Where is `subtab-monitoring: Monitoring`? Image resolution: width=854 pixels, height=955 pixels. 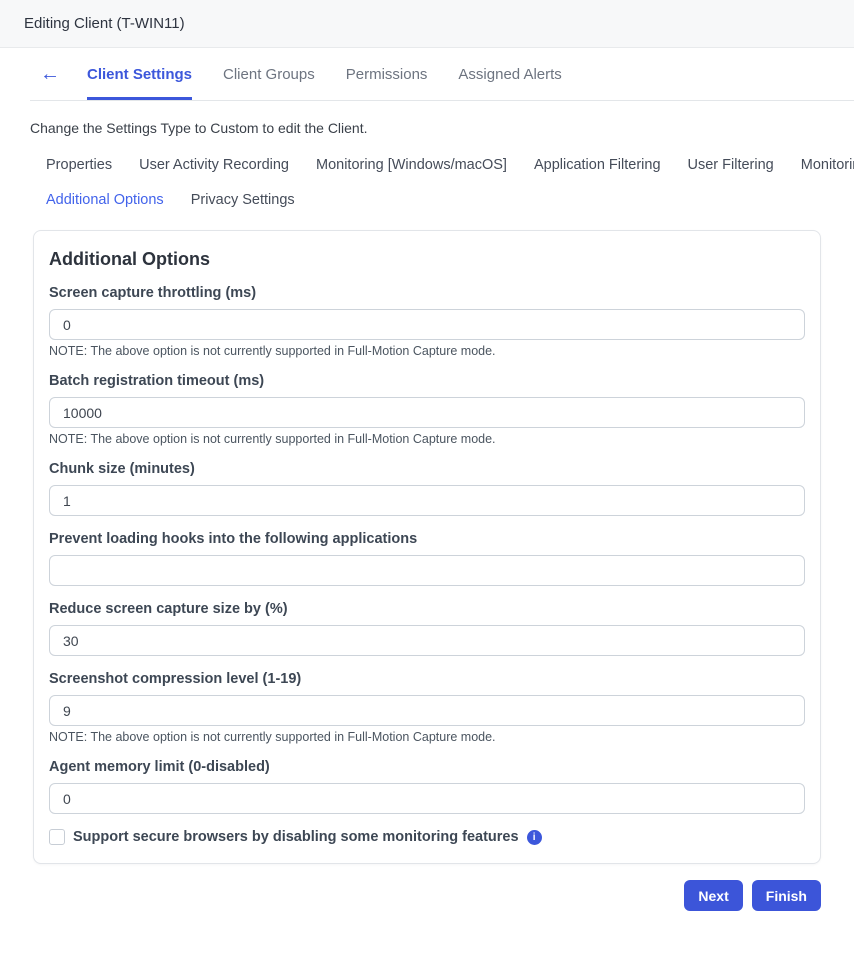
subtab-monitoring: Monitoring is located at coordinates (827, 165).